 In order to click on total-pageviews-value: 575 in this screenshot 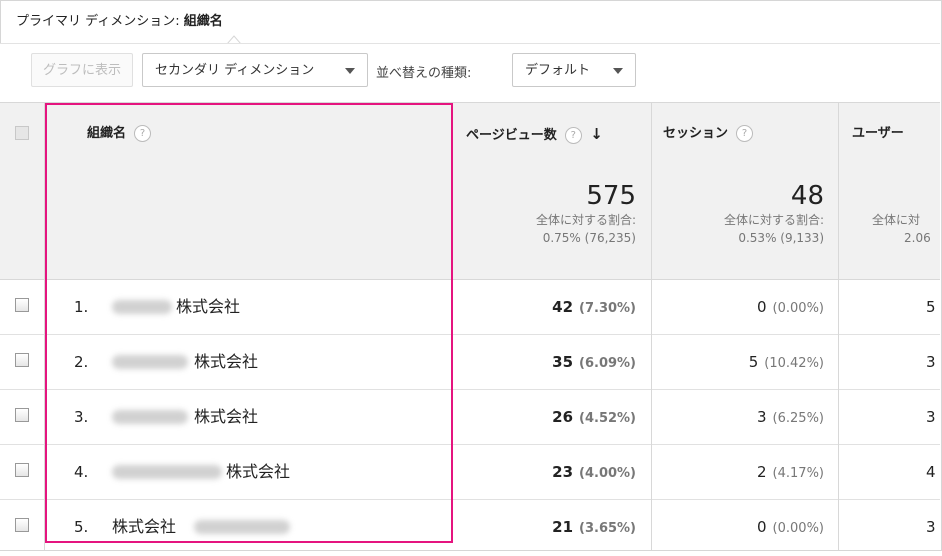, I will do `click(611, 196)`.